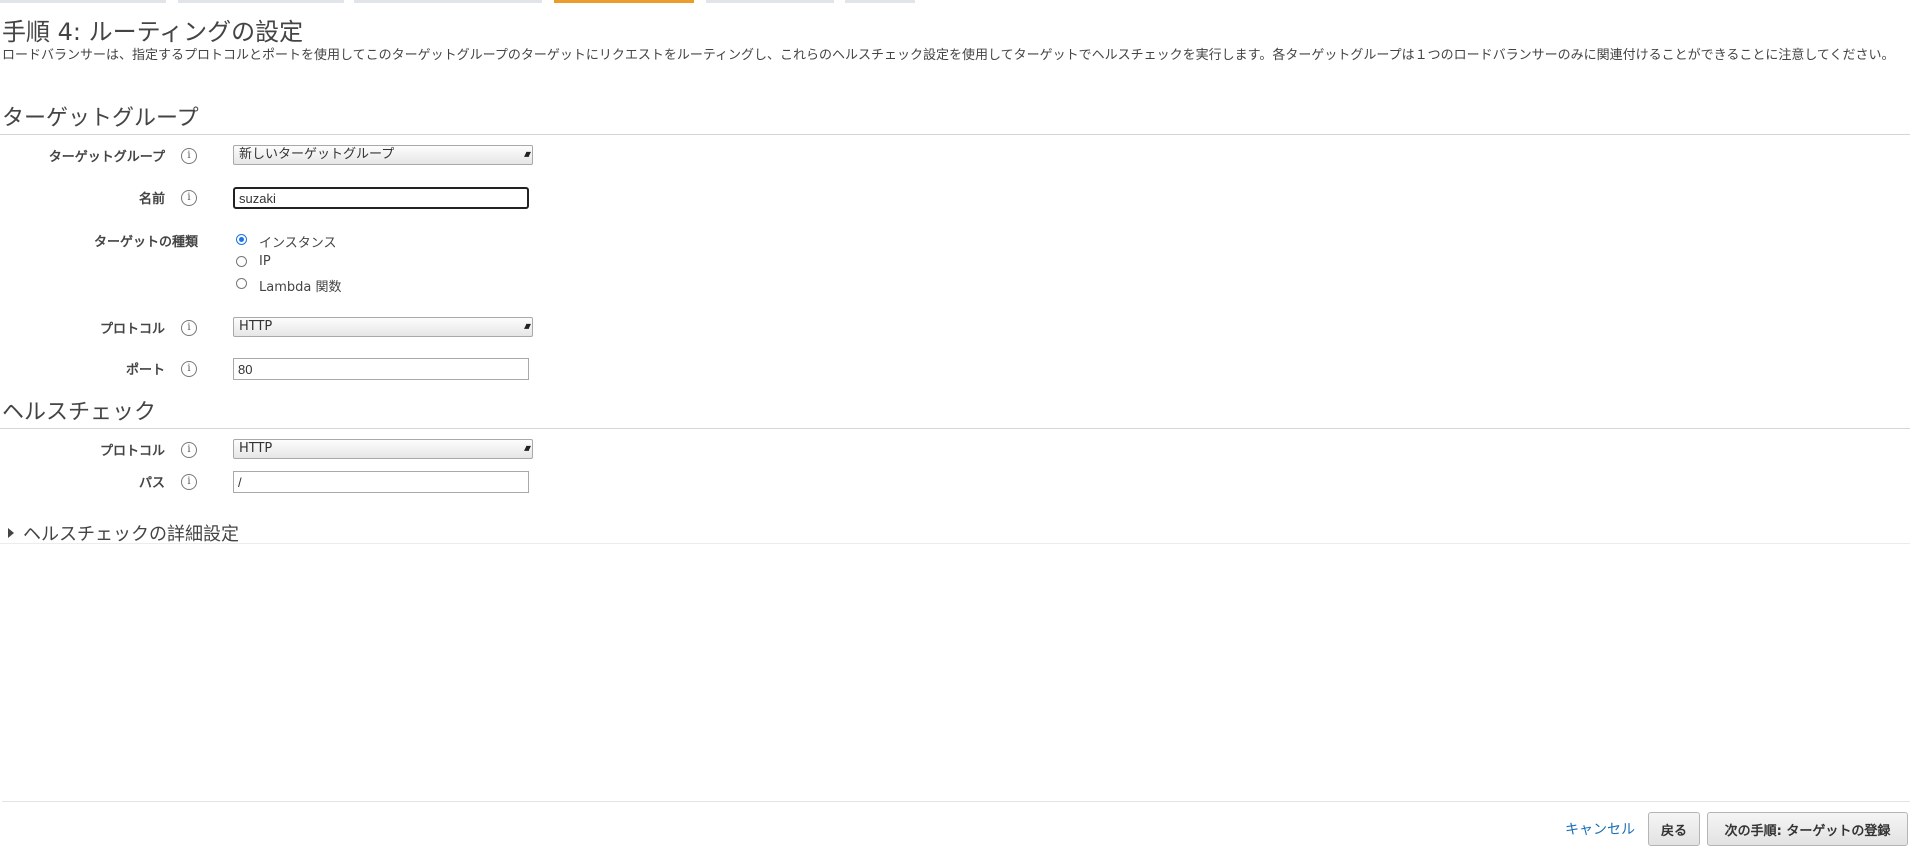 The height and width of the screenshot is (858, 1912). Describe the element at coordinates (383, 449) in the screenshot. I see `health-protocol-select: HTTP ▴▾` at that location.